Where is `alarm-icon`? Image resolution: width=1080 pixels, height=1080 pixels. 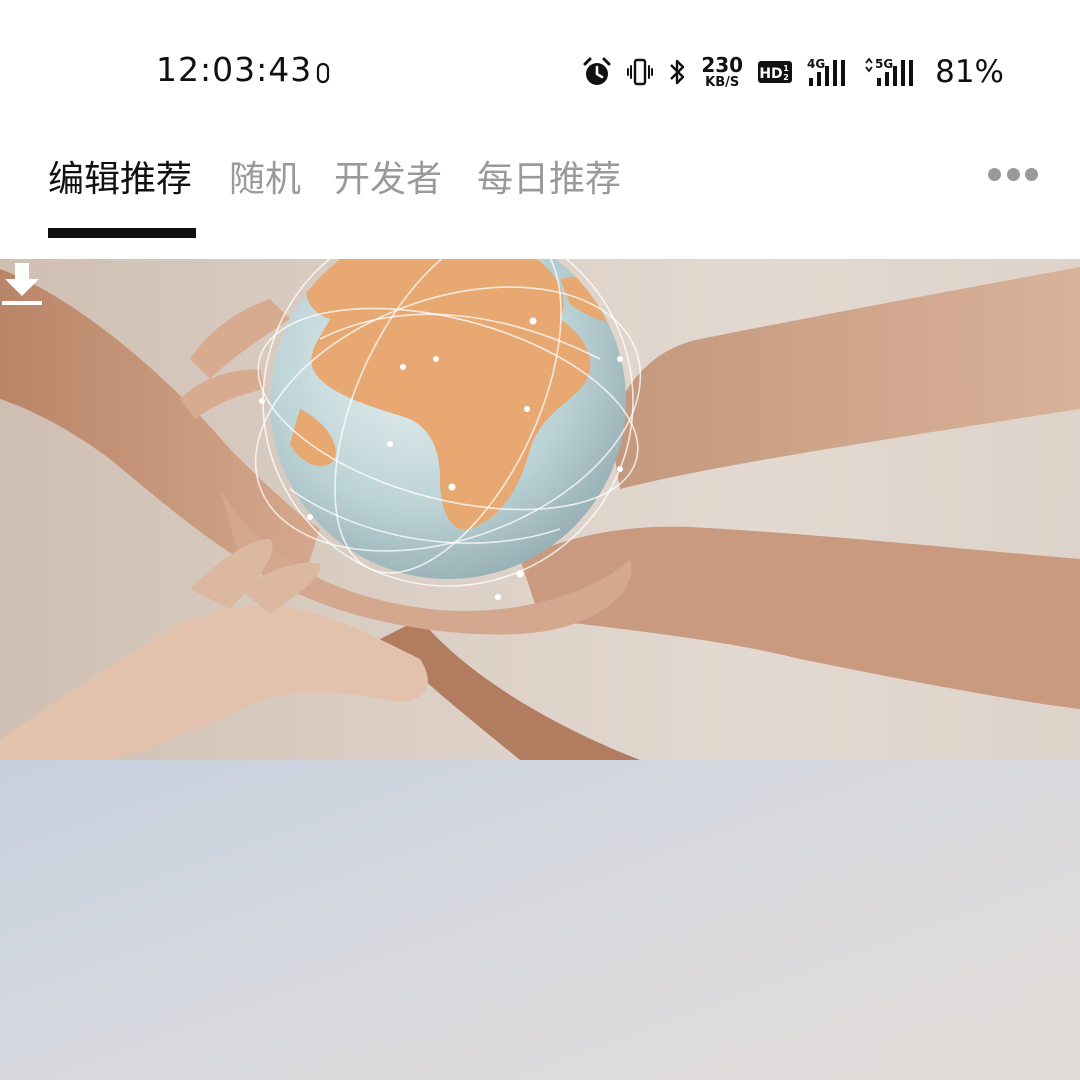 alarm-icon is located at coordinates (597, 71).